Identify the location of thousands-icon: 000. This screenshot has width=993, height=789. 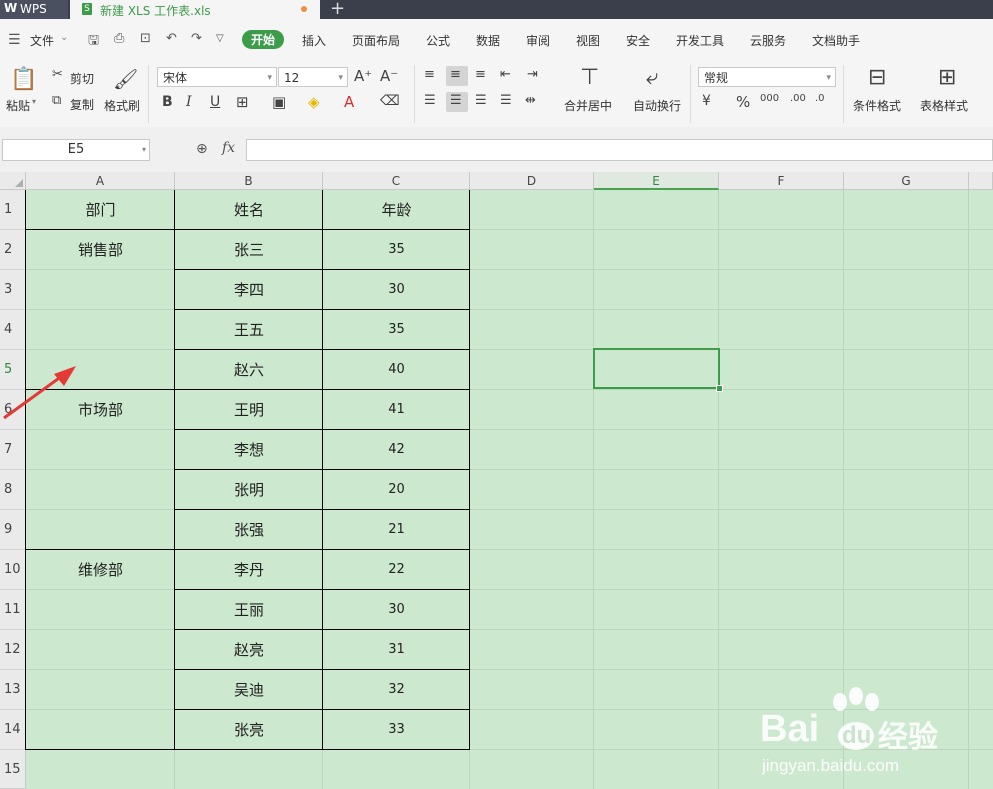
(769, 98).